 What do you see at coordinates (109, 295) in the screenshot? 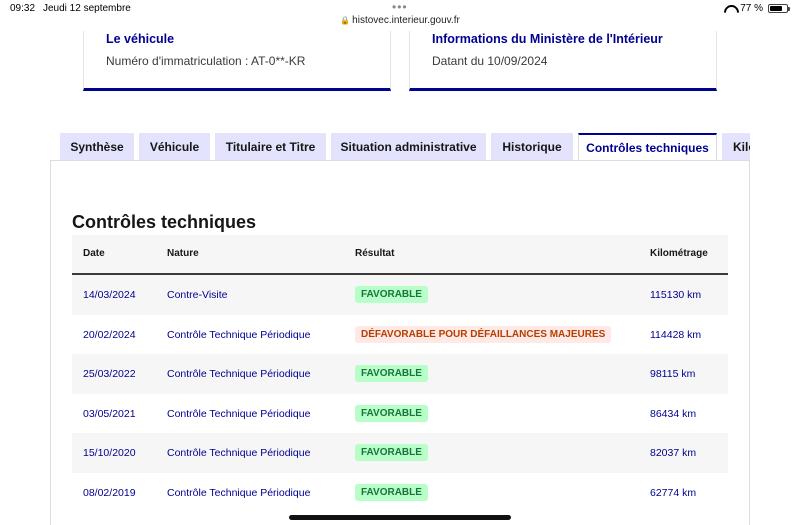
I see `row-date: 14/03/2024` at bounding box center [109, 295].